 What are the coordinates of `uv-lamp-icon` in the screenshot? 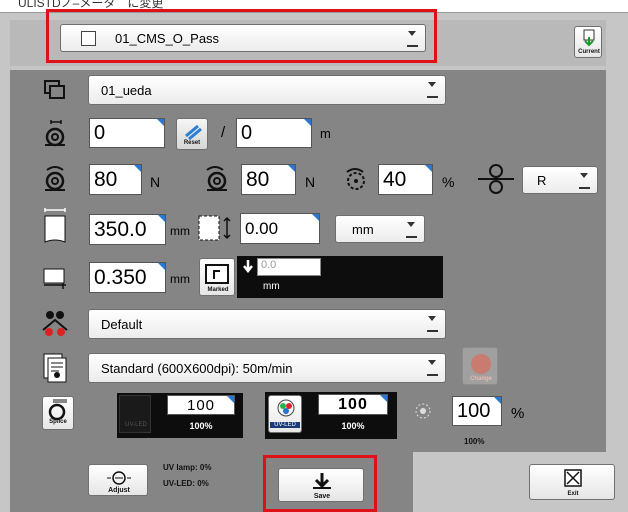 It's located at (423, 411).